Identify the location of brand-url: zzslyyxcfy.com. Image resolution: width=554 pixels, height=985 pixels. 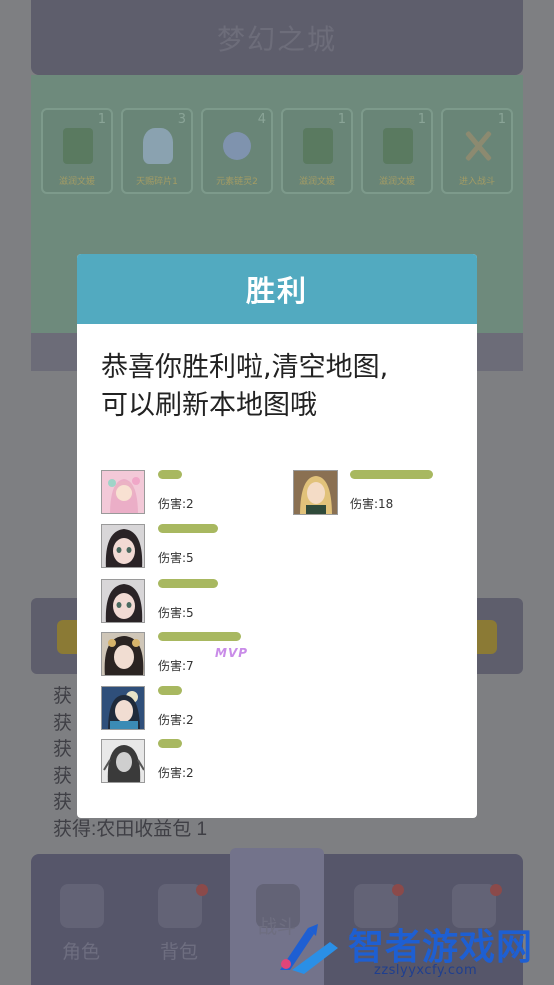
(426, 970).